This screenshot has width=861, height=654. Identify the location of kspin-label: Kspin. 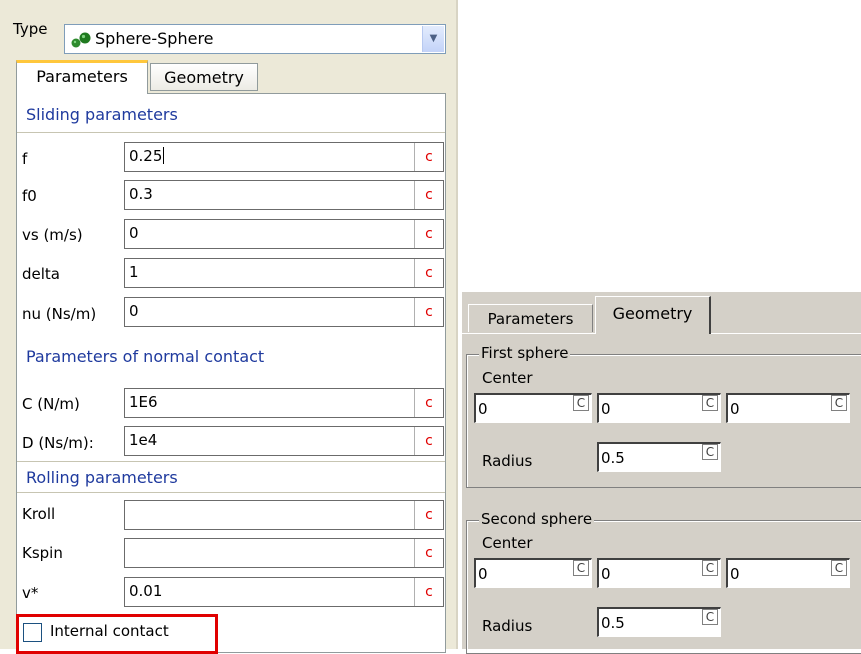
(42, 553).